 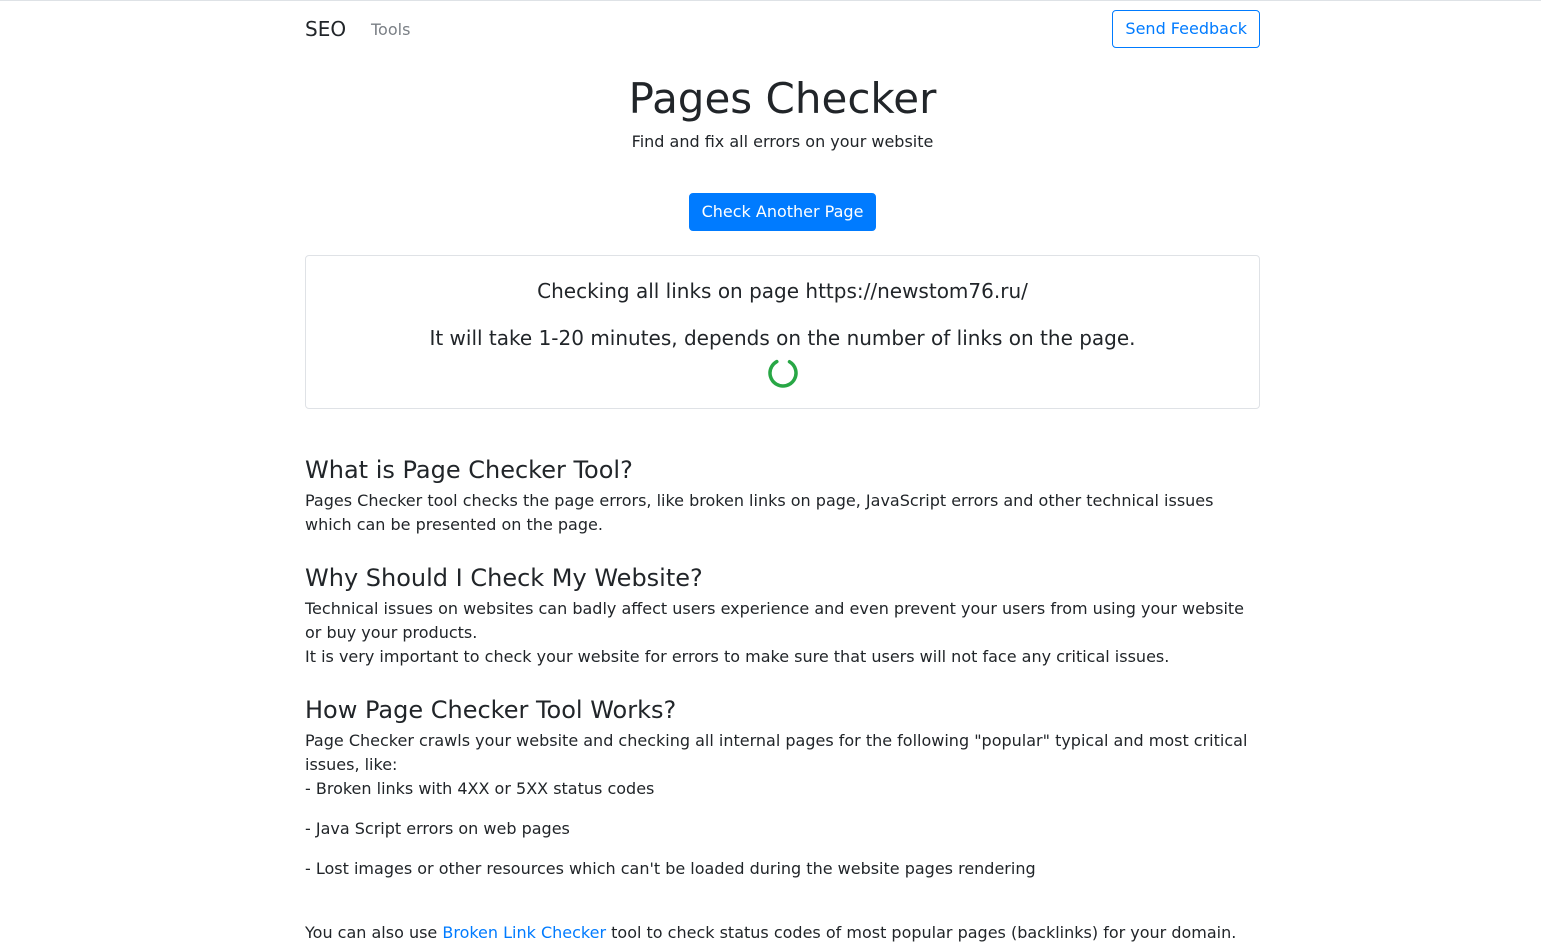 I want to click on footer-note-prefix: You can also use, so click(x=374, y=932).